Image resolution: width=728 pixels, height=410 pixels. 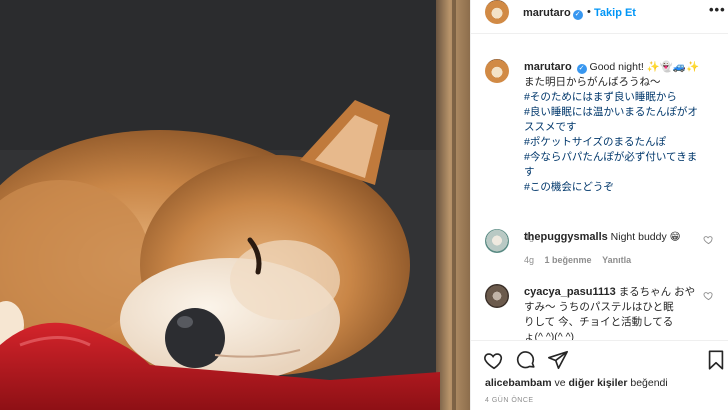 I want to click on author-username: marutaro ✓, so click(x=553, y=13).